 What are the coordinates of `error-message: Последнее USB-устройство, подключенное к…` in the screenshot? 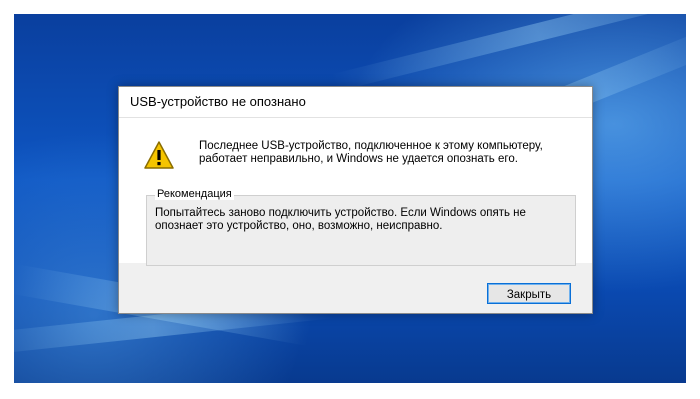 It's located at (371, 152).